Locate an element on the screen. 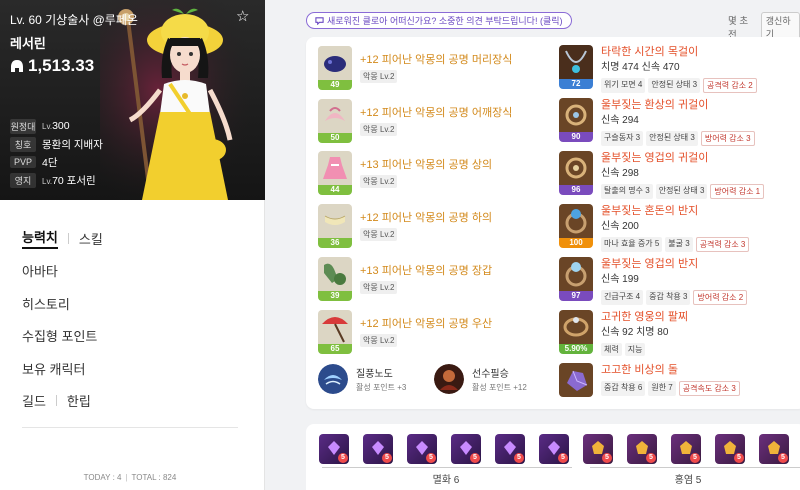 This screenshot has height=490, width=800. info-row-estate: 영지 Lv.70 포서린 is located at coordinates (56, 180).